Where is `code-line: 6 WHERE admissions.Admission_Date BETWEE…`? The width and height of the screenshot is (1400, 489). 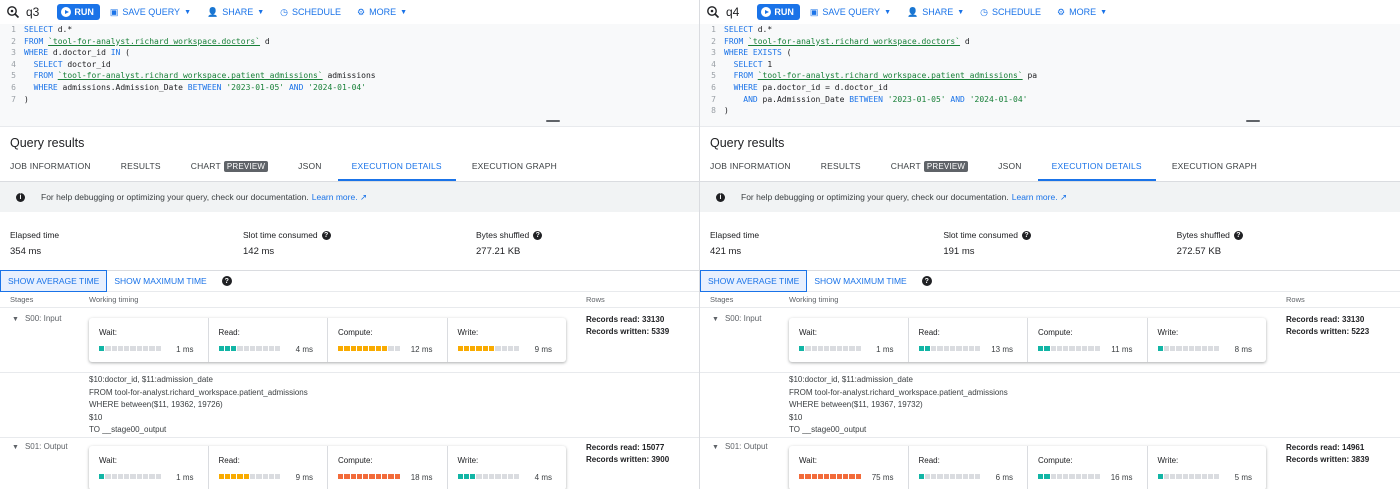 code-line: 6 WHERE admissions.Admission_Date BETWEE… is located at coordinates (349, 88).